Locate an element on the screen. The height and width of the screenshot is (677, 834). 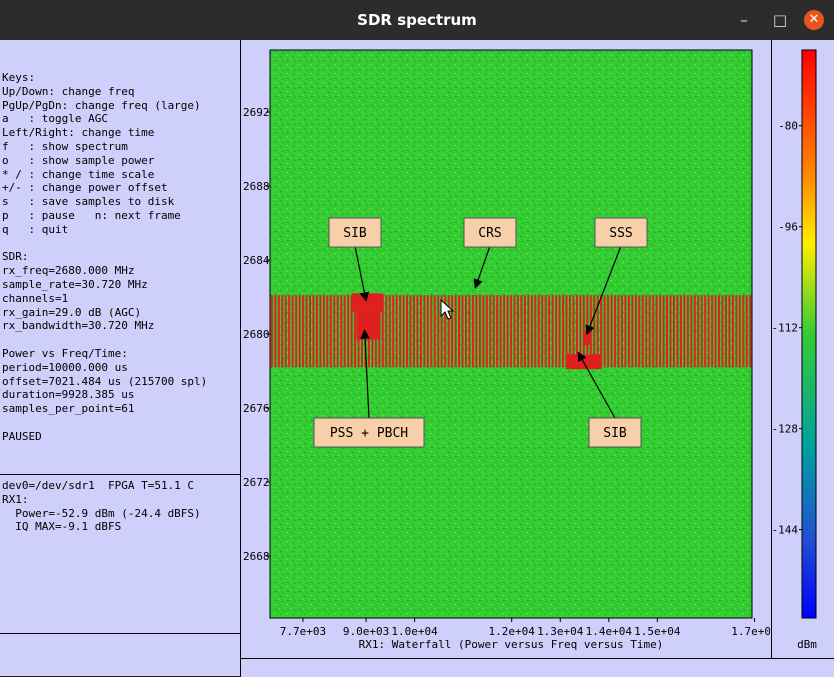
x-tick-label: 1.7e+04 is located at coordinates (750, 631).